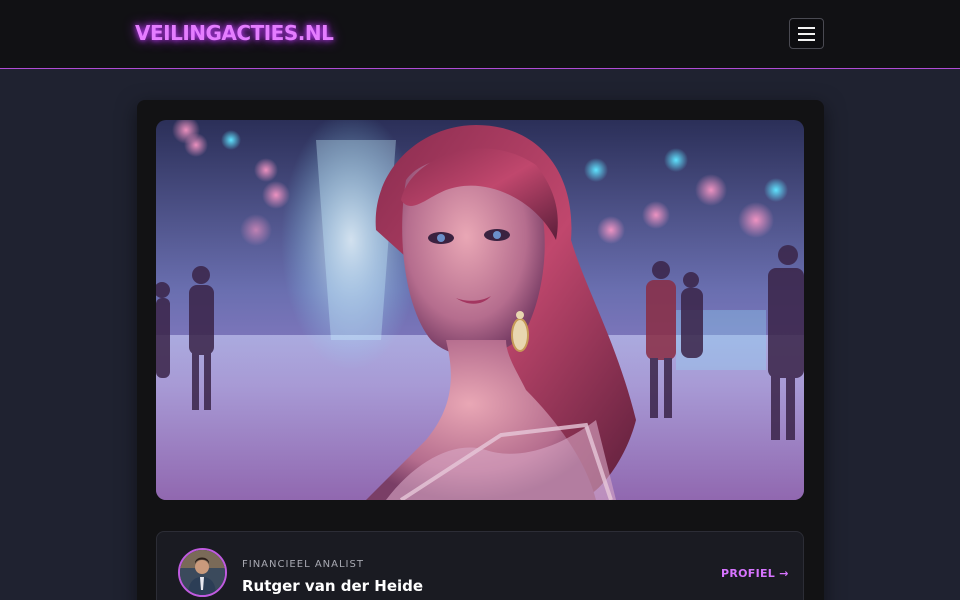  I want to click on author-avatar, so click(202, 572).